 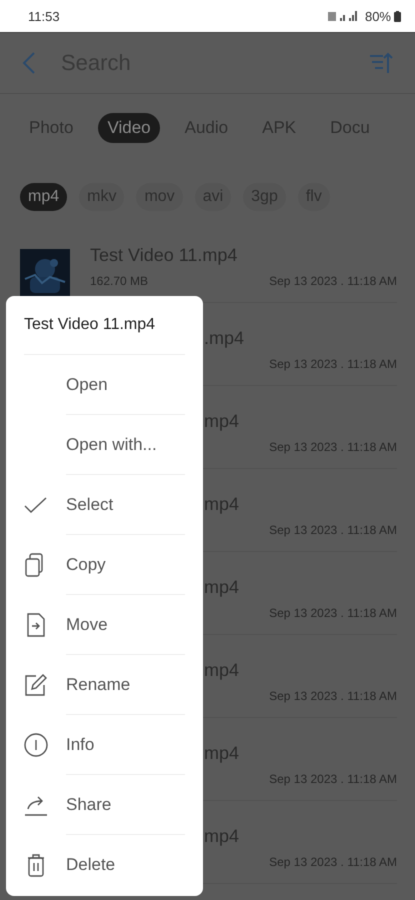 What do you see at coordinates (44, 16) in the screenshot?
I see `status-time: 11:53` at bounding box center [44, 16].